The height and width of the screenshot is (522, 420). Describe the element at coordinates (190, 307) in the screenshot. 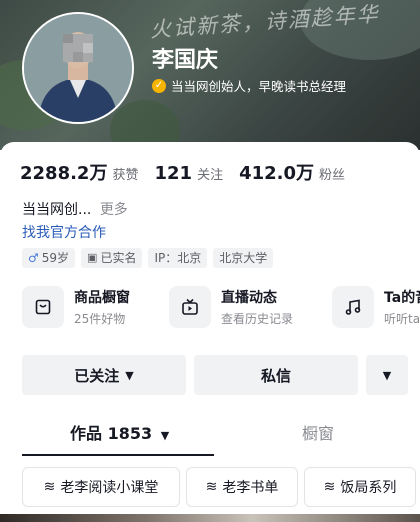

I see `tv-icon` at that location.